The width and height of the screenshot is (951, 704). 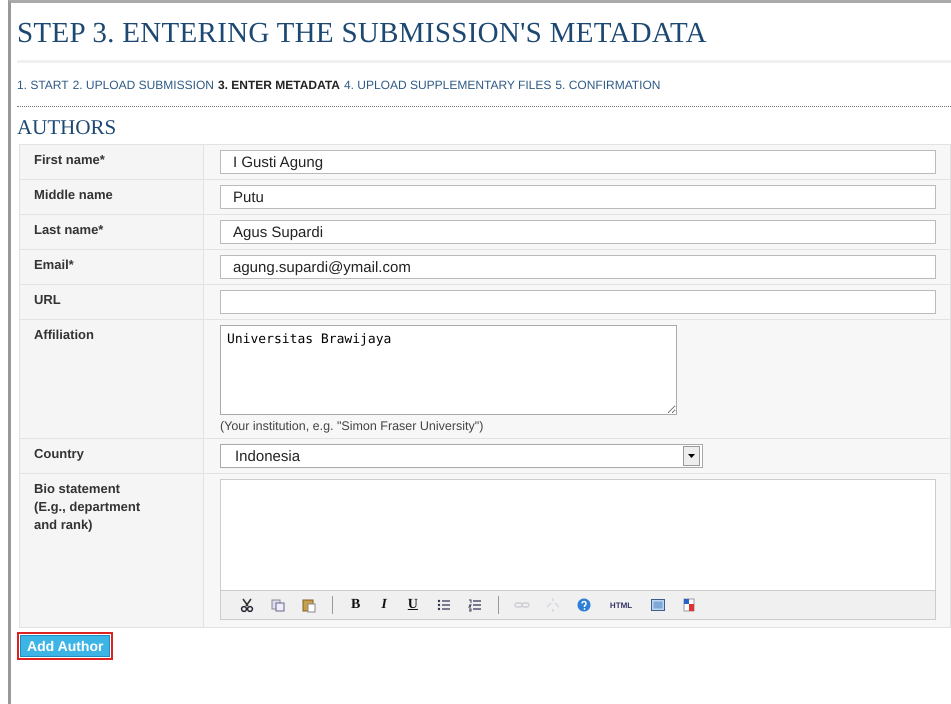 I want to click on step-link: 2. UPLOAD SUBMISSION, so click(x=143, y=85).